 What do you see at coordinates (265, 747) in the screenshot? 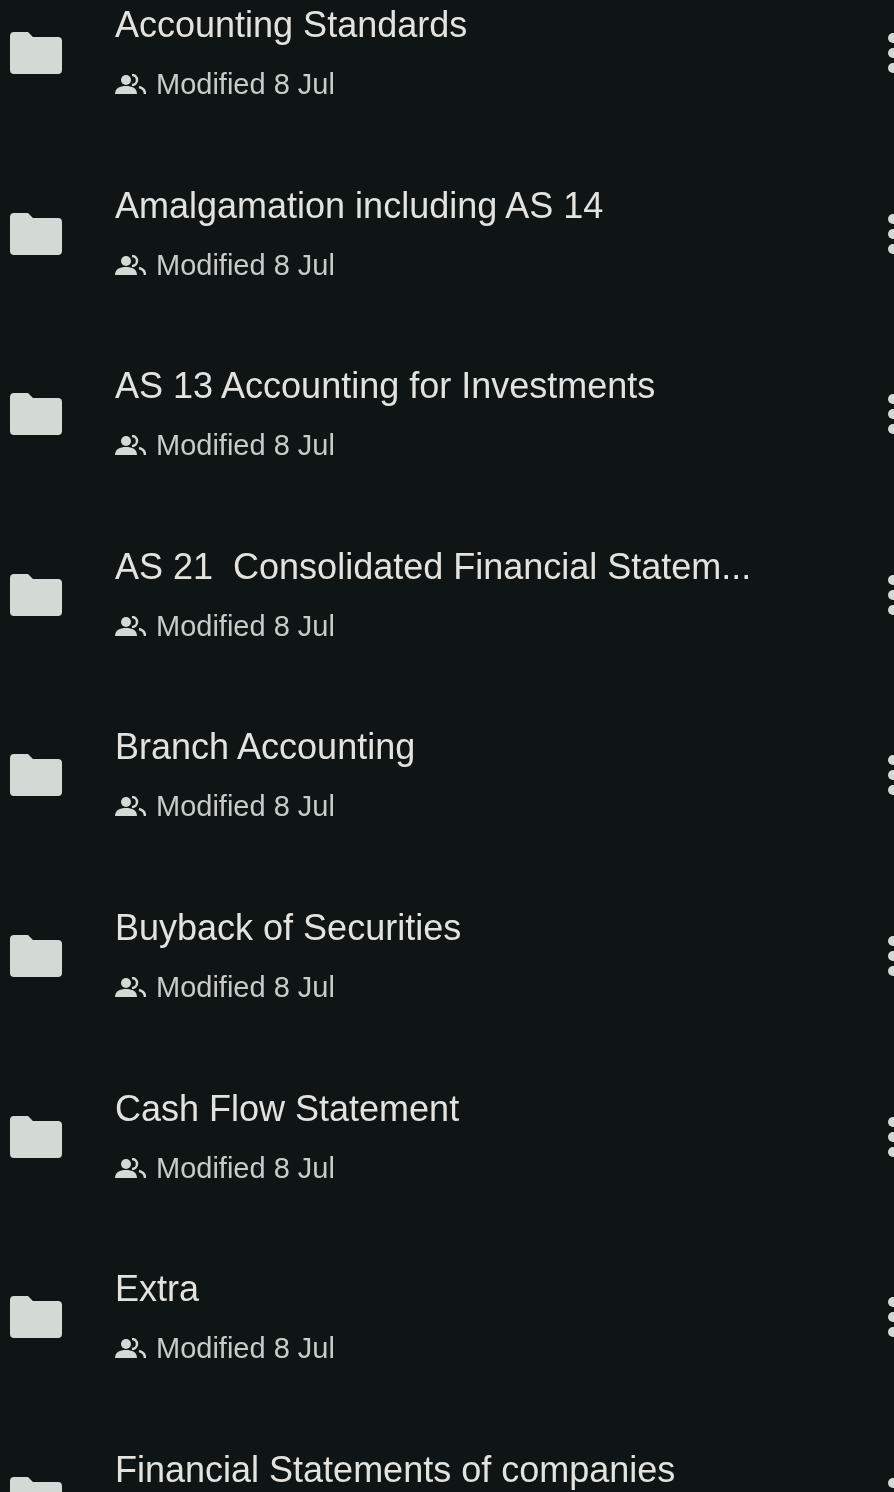
I see `folder-name: Branch Accounting` at bounding box center [265, 747].